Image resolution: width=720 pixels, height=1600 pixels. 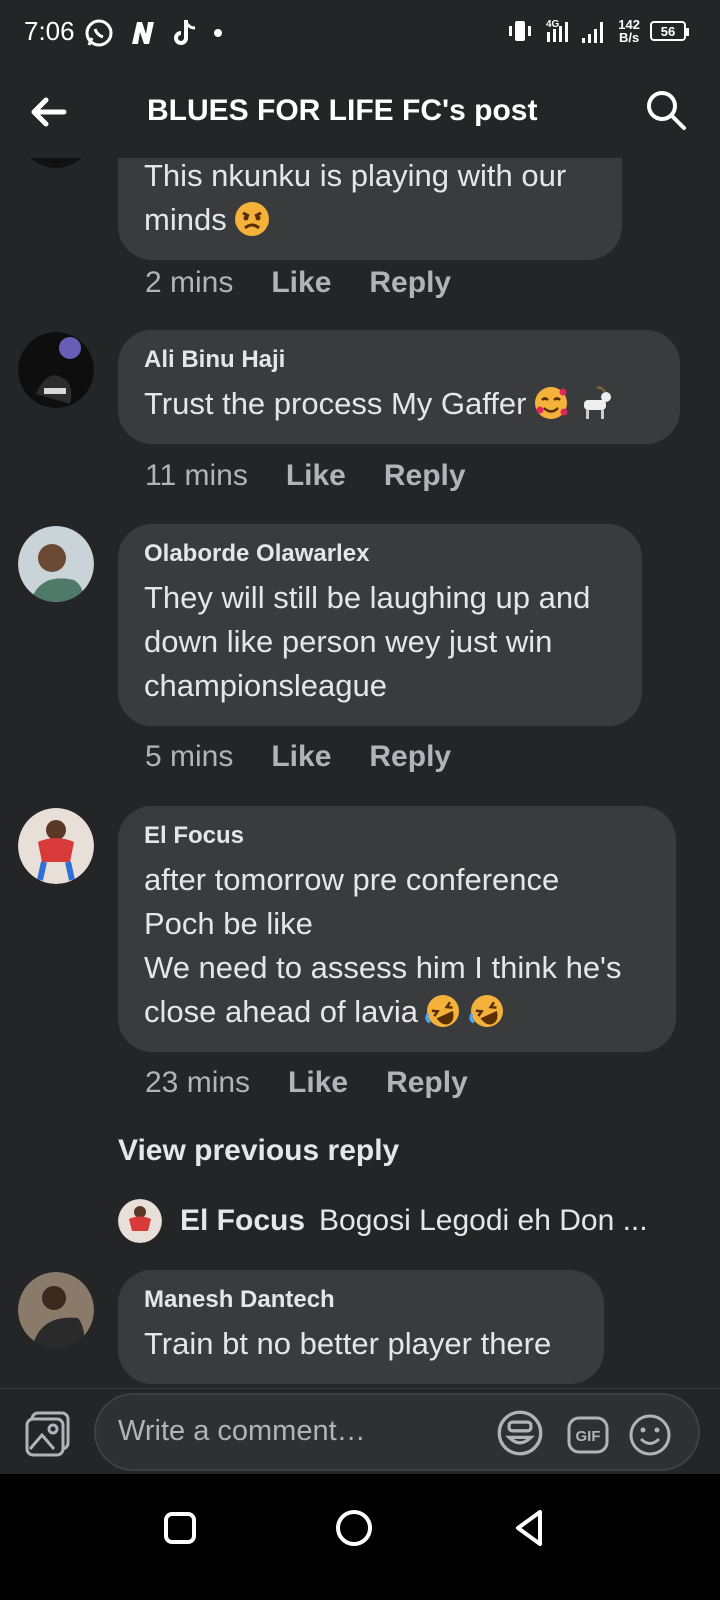 I want to click on comment-composer: Write a comment… GIF, so click(x=360, y=1431).